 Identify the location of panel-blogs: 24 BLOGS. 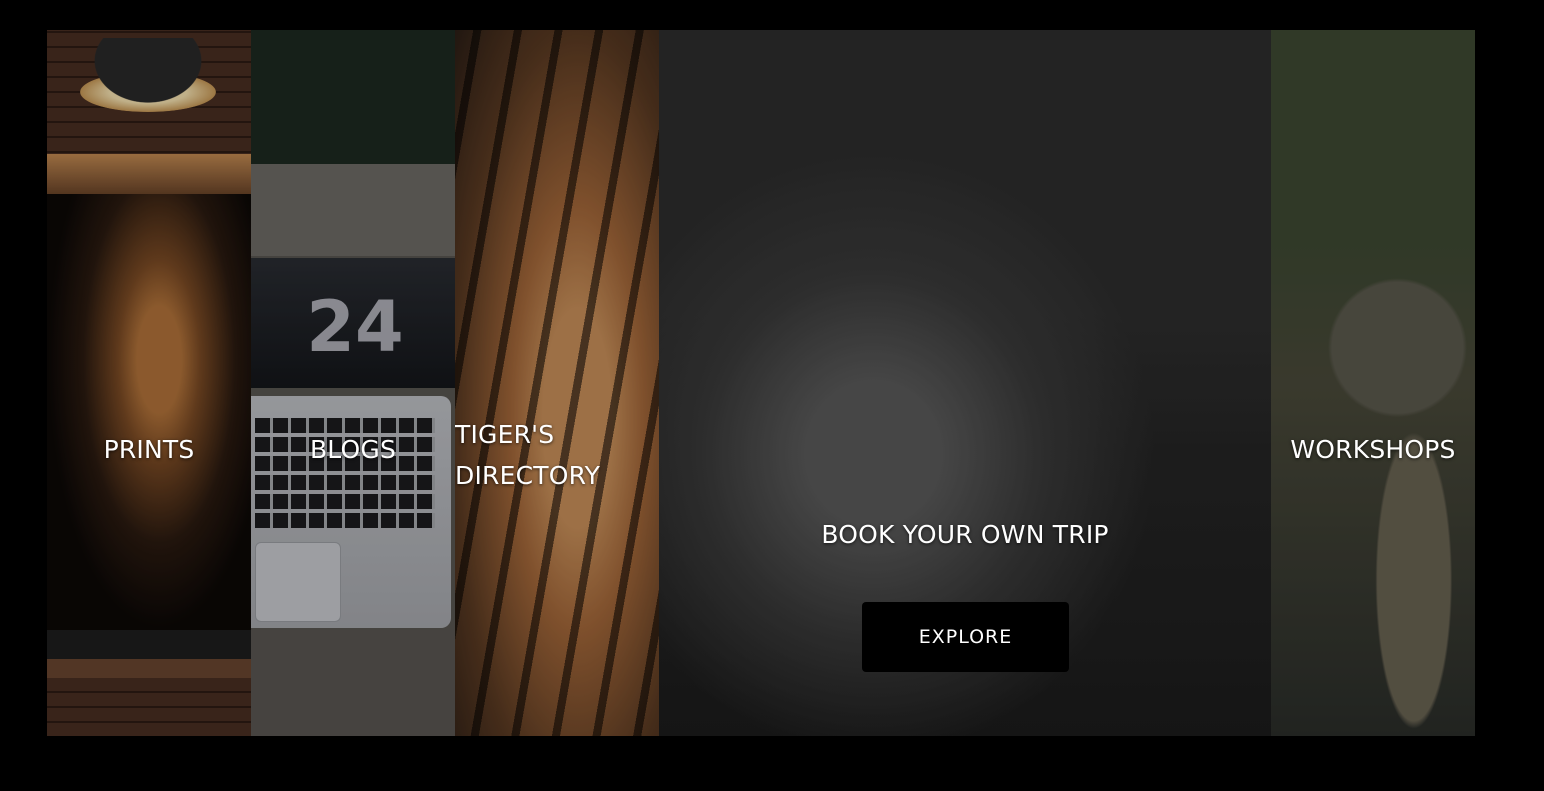
(353, 383).